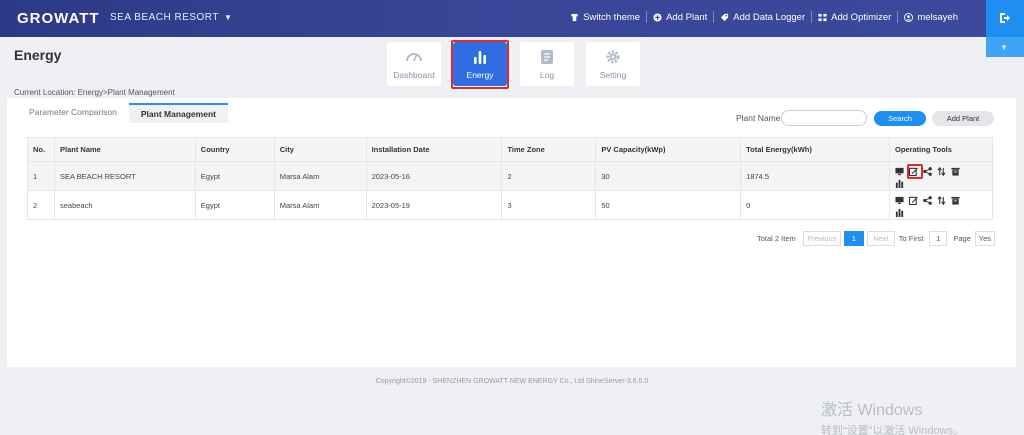  Describe the element at coordinates (668, 176) in the screenshot. I see `cell-pv-capacity: 30` at that location.